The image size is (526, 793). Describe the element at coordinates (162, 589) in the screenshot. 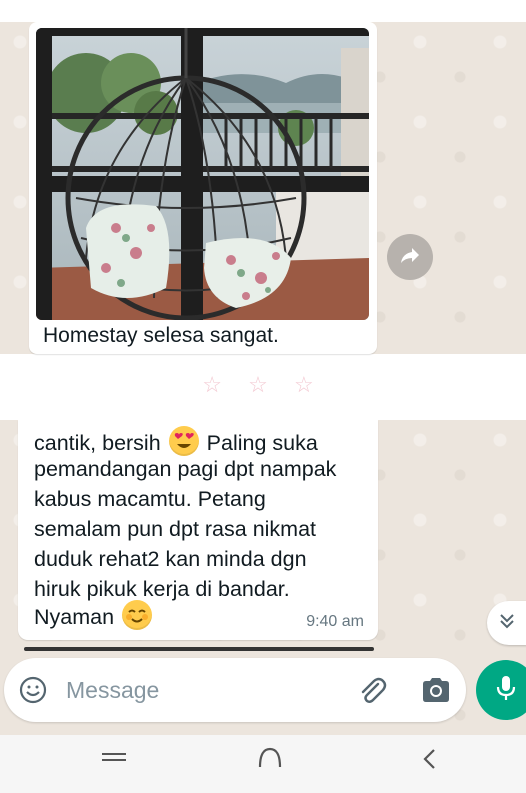

I see `message-line-6: hiruk pikuk kerja di bandar.` at that location.